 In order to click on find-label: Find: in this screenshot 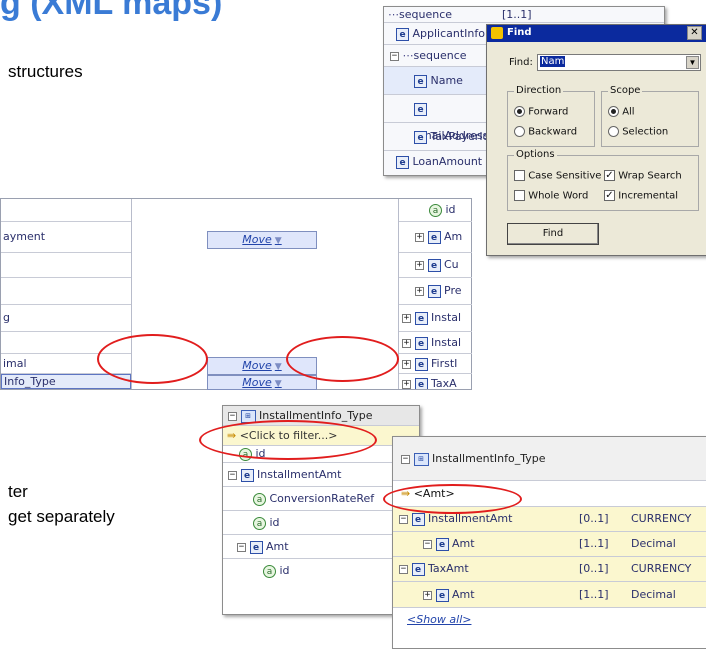, I will do `click(521, 62)`.